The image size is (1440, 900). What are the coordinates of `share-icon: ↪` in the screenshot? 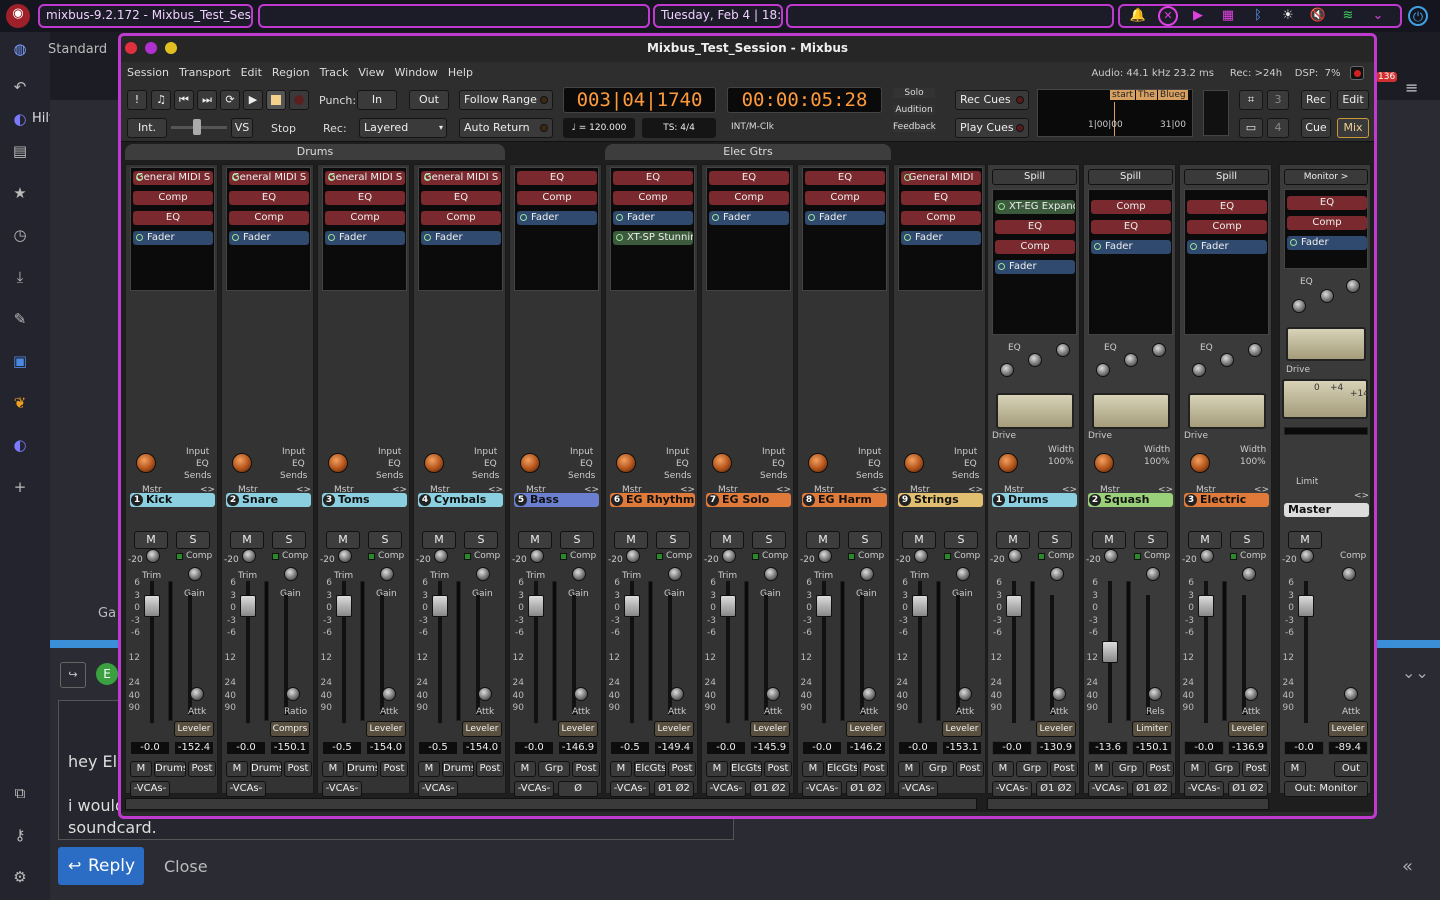 It's located at (73, 675).